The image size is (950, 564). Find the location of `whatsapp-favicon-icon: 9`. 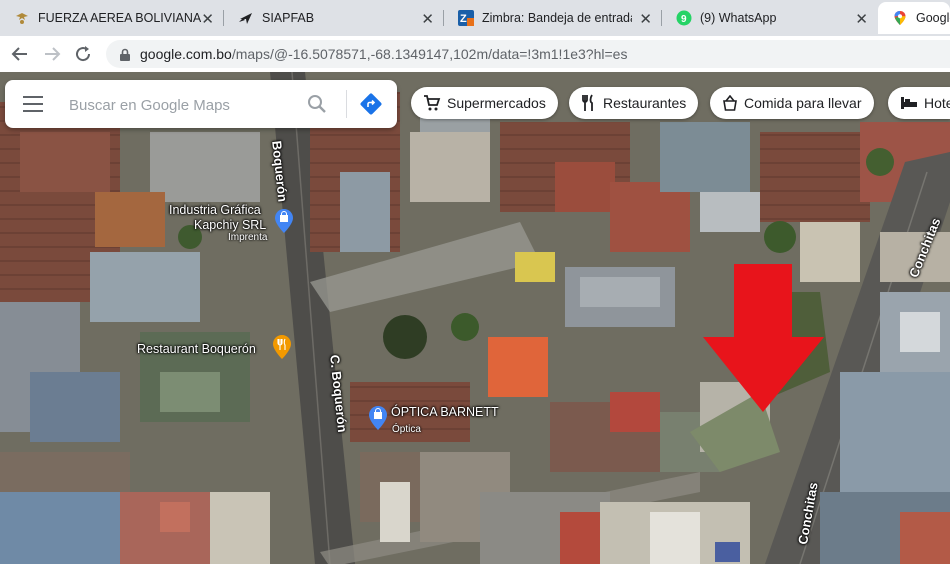

whatsapp-favicon-icon: 9 is located at coordinates (684, 18).